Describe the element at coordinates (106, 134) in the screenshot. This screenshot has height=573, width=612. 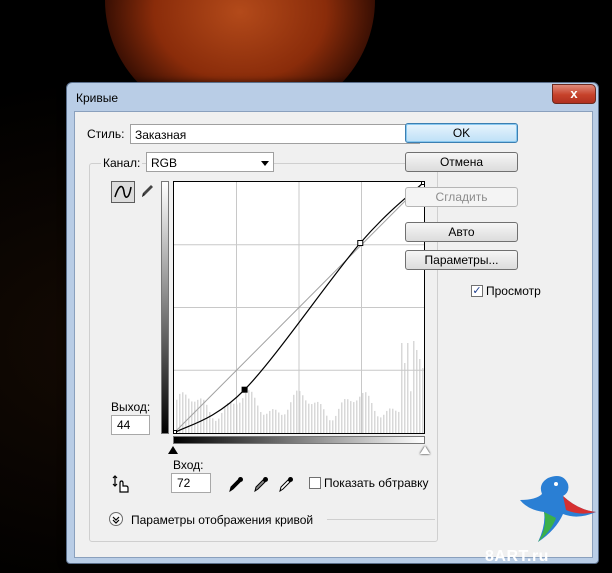
I see `style-label: Стиль:` at that location.